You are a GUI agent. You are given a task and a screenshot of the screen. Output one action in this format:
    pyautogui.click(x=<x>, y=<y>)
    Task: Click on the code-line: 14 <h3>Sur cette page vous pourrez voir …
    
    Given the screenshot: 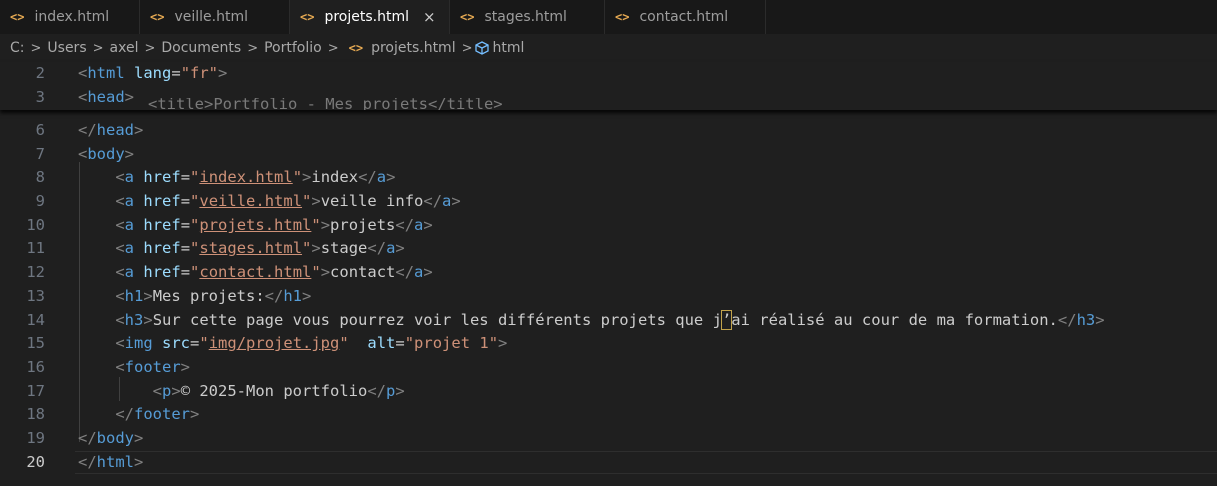 What is the action you would take?
    pyautogui.click(x=608, y=321)
    